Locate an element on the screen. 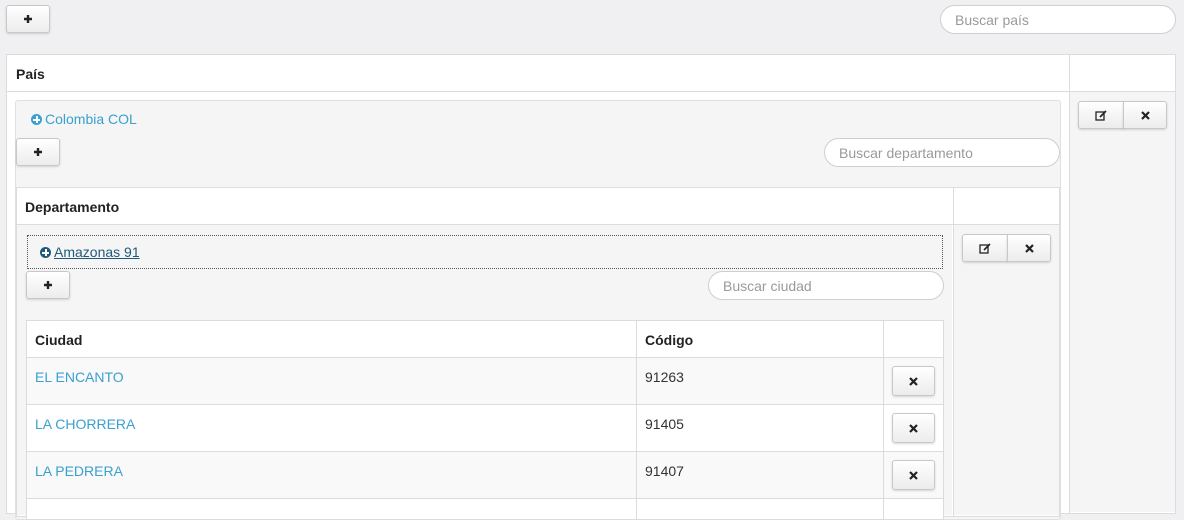  department-actions-bg is located at coordinates (1006, 370).